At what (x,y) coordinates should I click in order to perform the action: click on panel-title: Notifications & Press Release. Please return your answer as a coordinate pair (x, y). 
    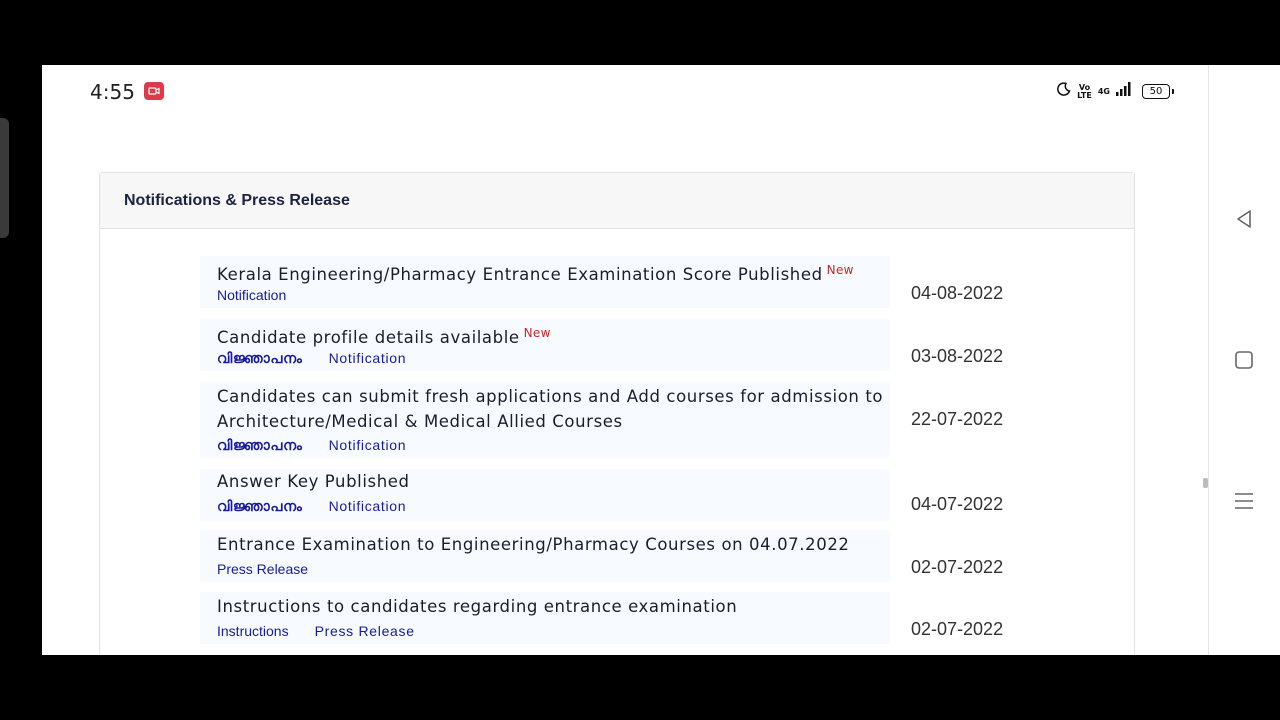
    Looking at the image, I should click on (237, 200).